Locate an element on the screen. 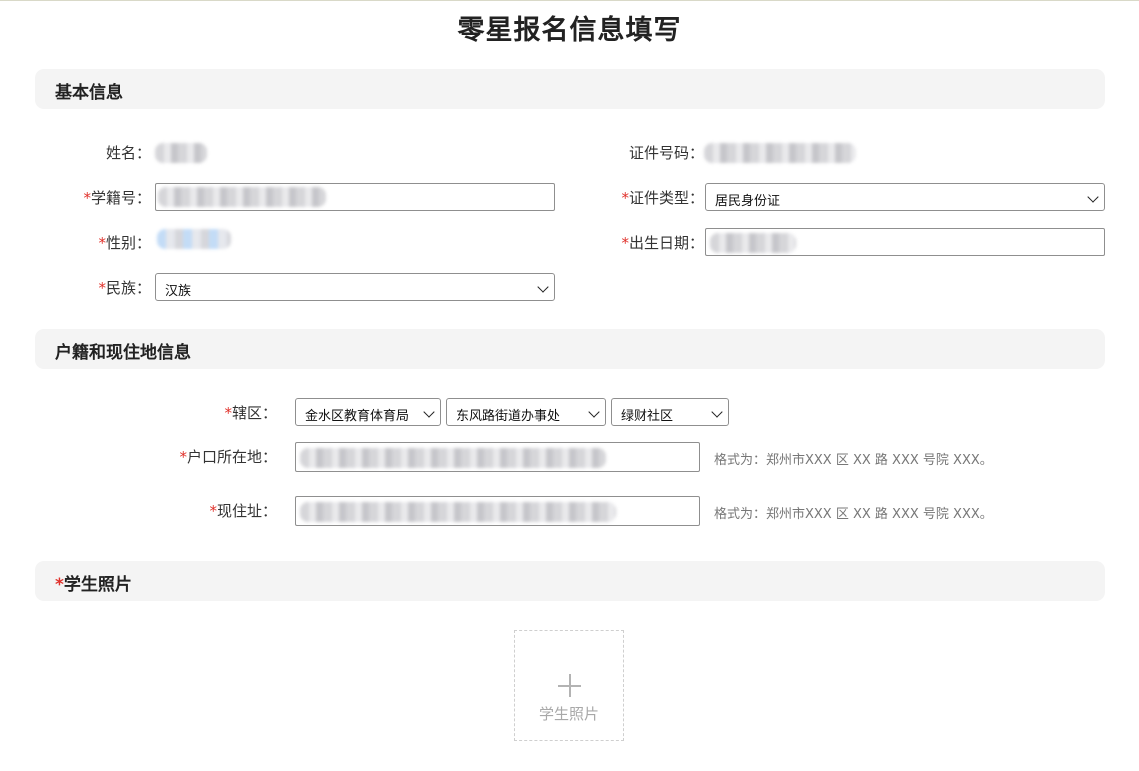  top-rule is located at coordinates (569, 0).